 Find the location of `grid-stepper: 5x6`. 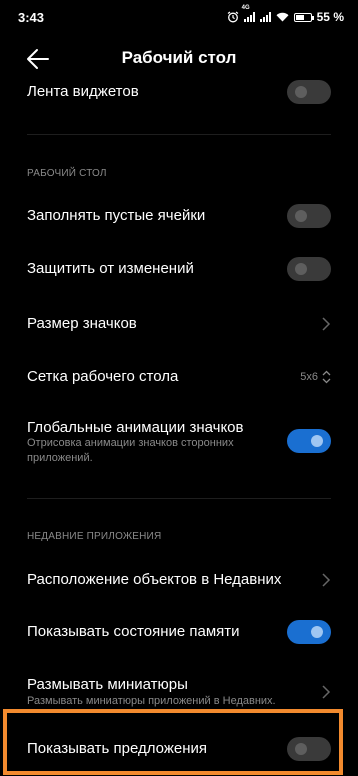

grid-stepper: 5x6 is located at coordinates (315, 377).